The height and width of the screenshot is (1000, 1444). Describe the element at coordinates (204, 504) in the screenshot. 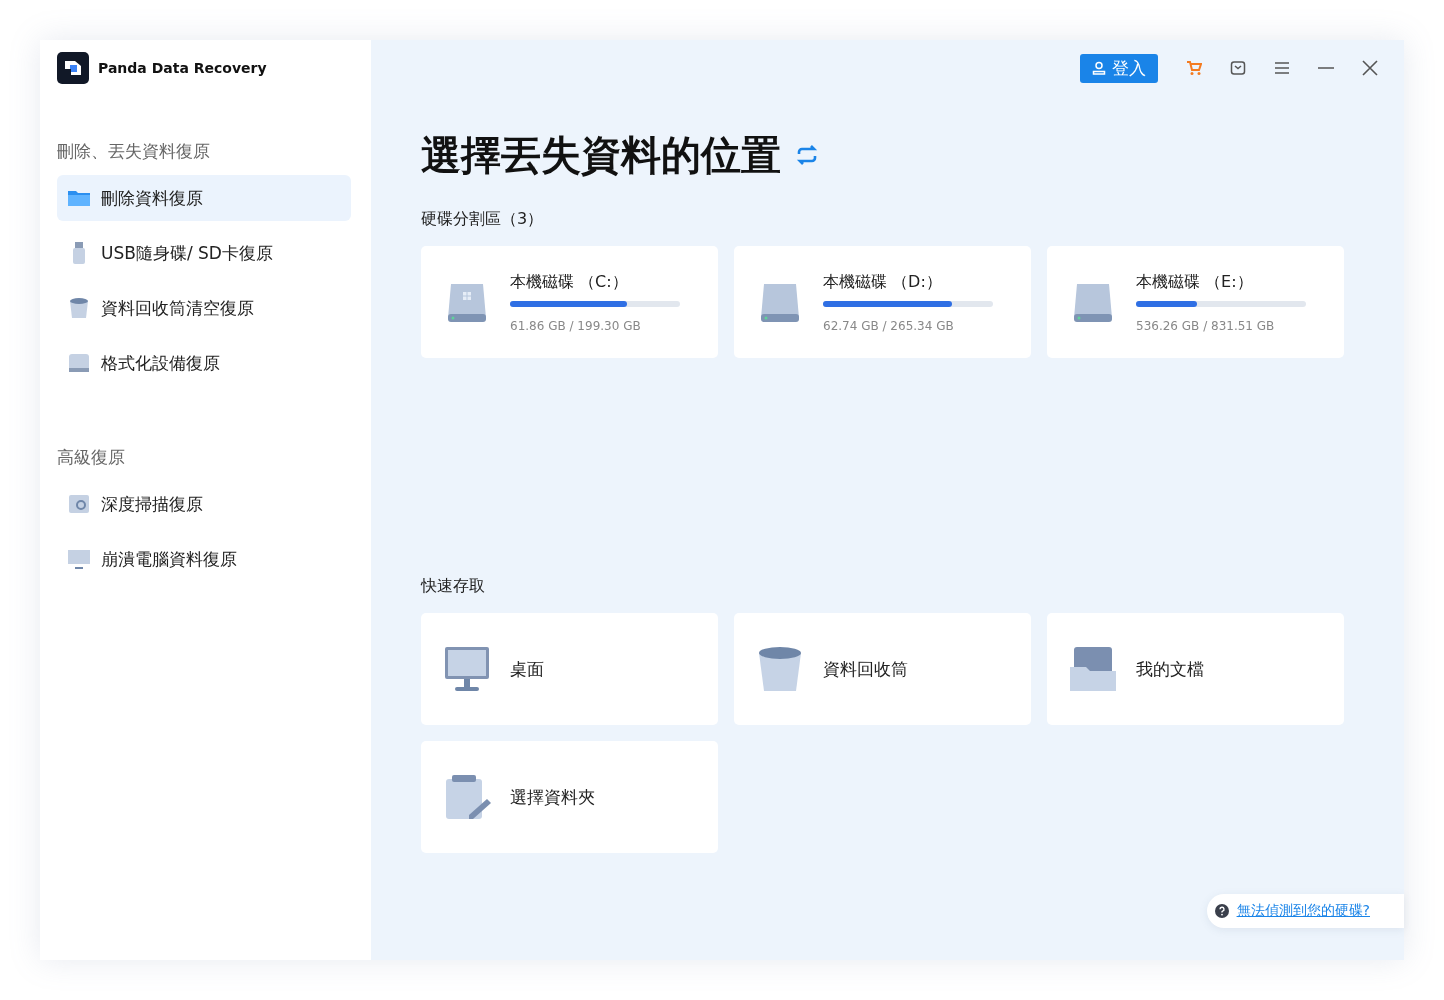

I see `sidebar-item: 深度掃描復原` at that location.